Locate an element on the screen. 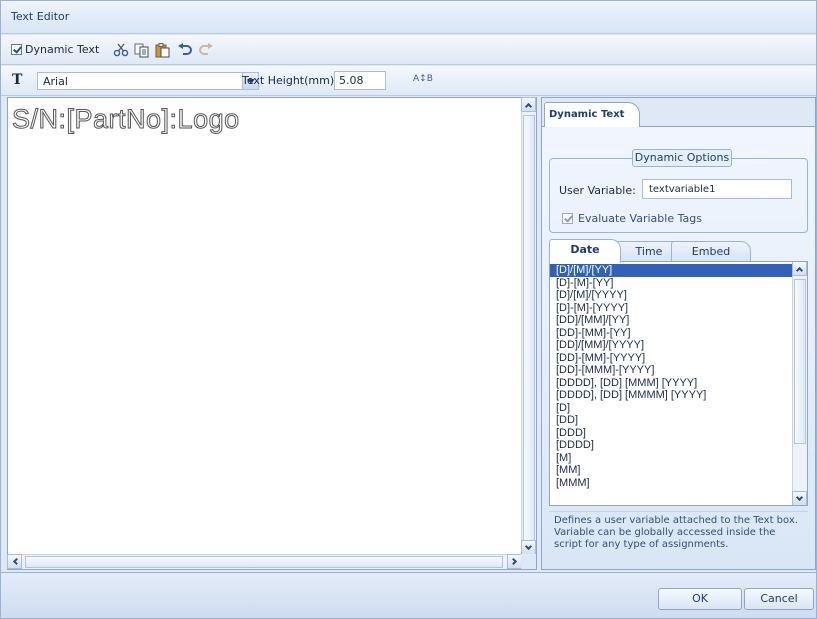 This screenshot has width=817, height=619. list-item: [DD]/[MM]/[YY] is located at coordinates (671, 320).